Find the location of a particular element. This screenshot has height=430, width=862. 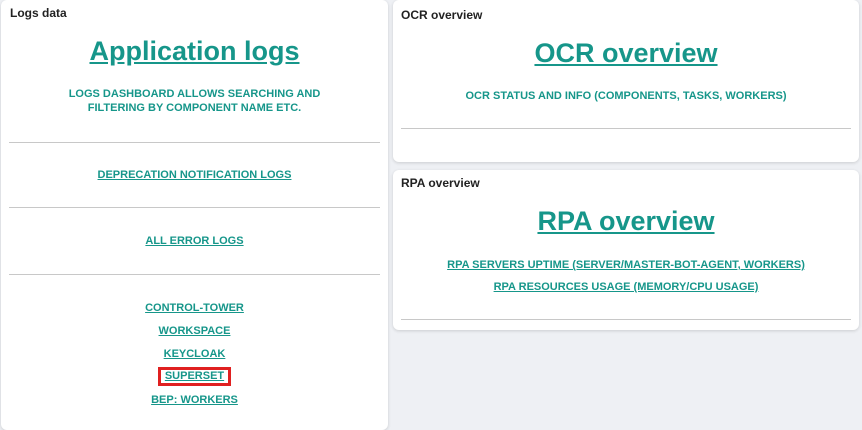

workspace-logs-link: WORKSPACE is located at coordinates (194, 331).